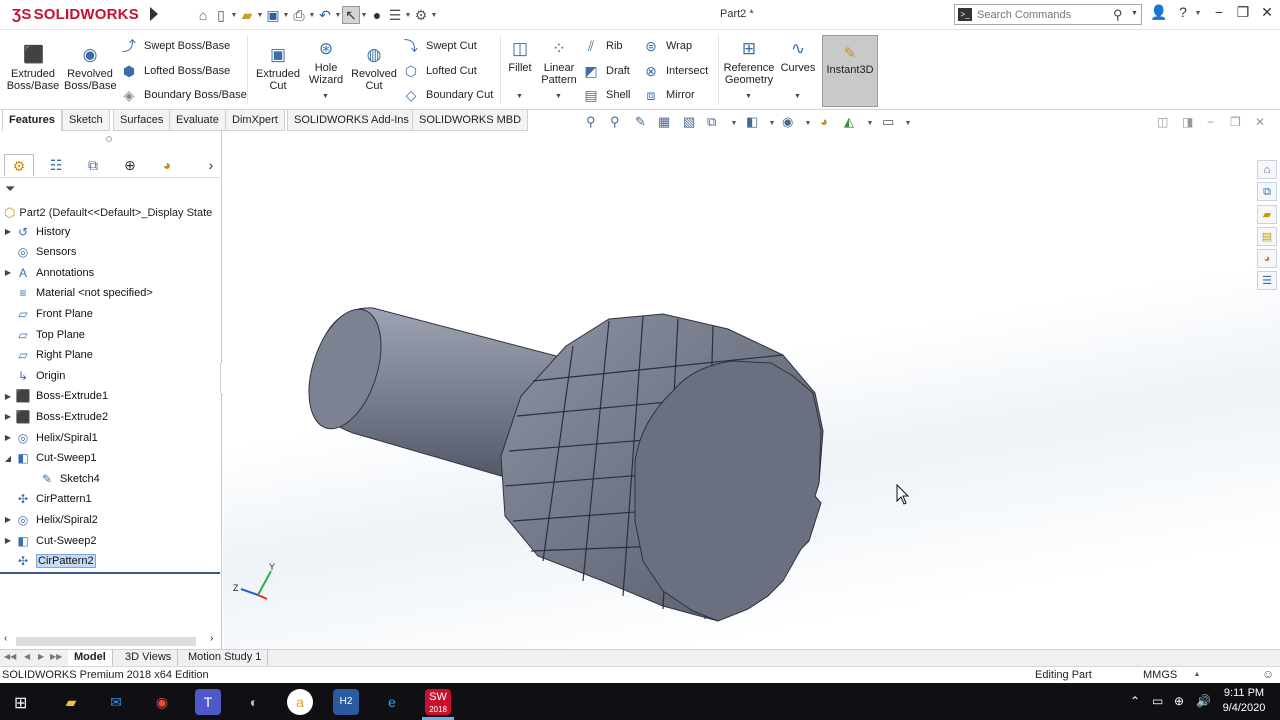  What do you see at coordinates (10, 656) in the screenshot?
I see `tab-nav-first-icon: ◀◀` at bounding box center [10, 656].